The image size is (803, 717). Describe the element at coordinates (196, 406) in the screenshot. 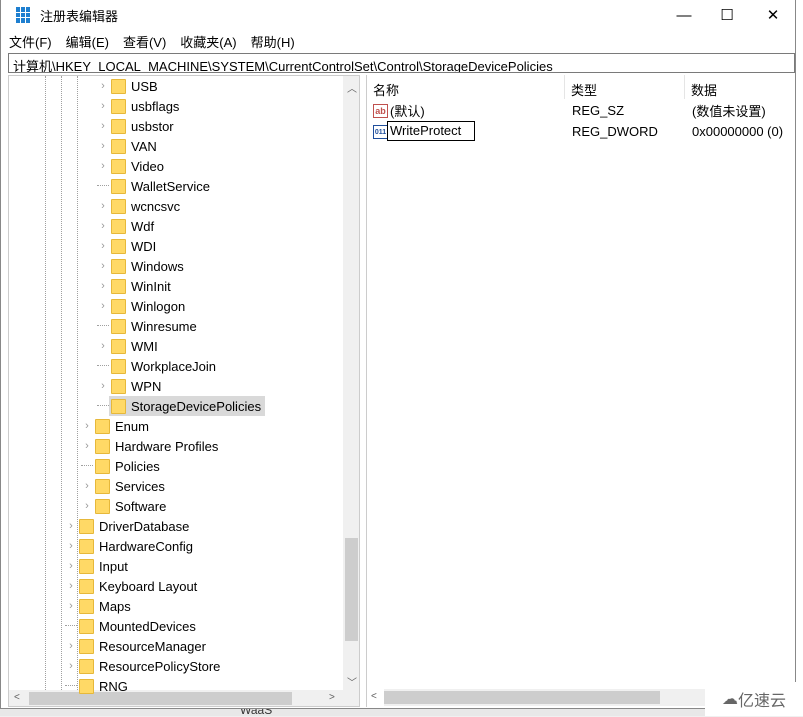

I see `tree-item-label: StorageDevicePolicies` at that location.